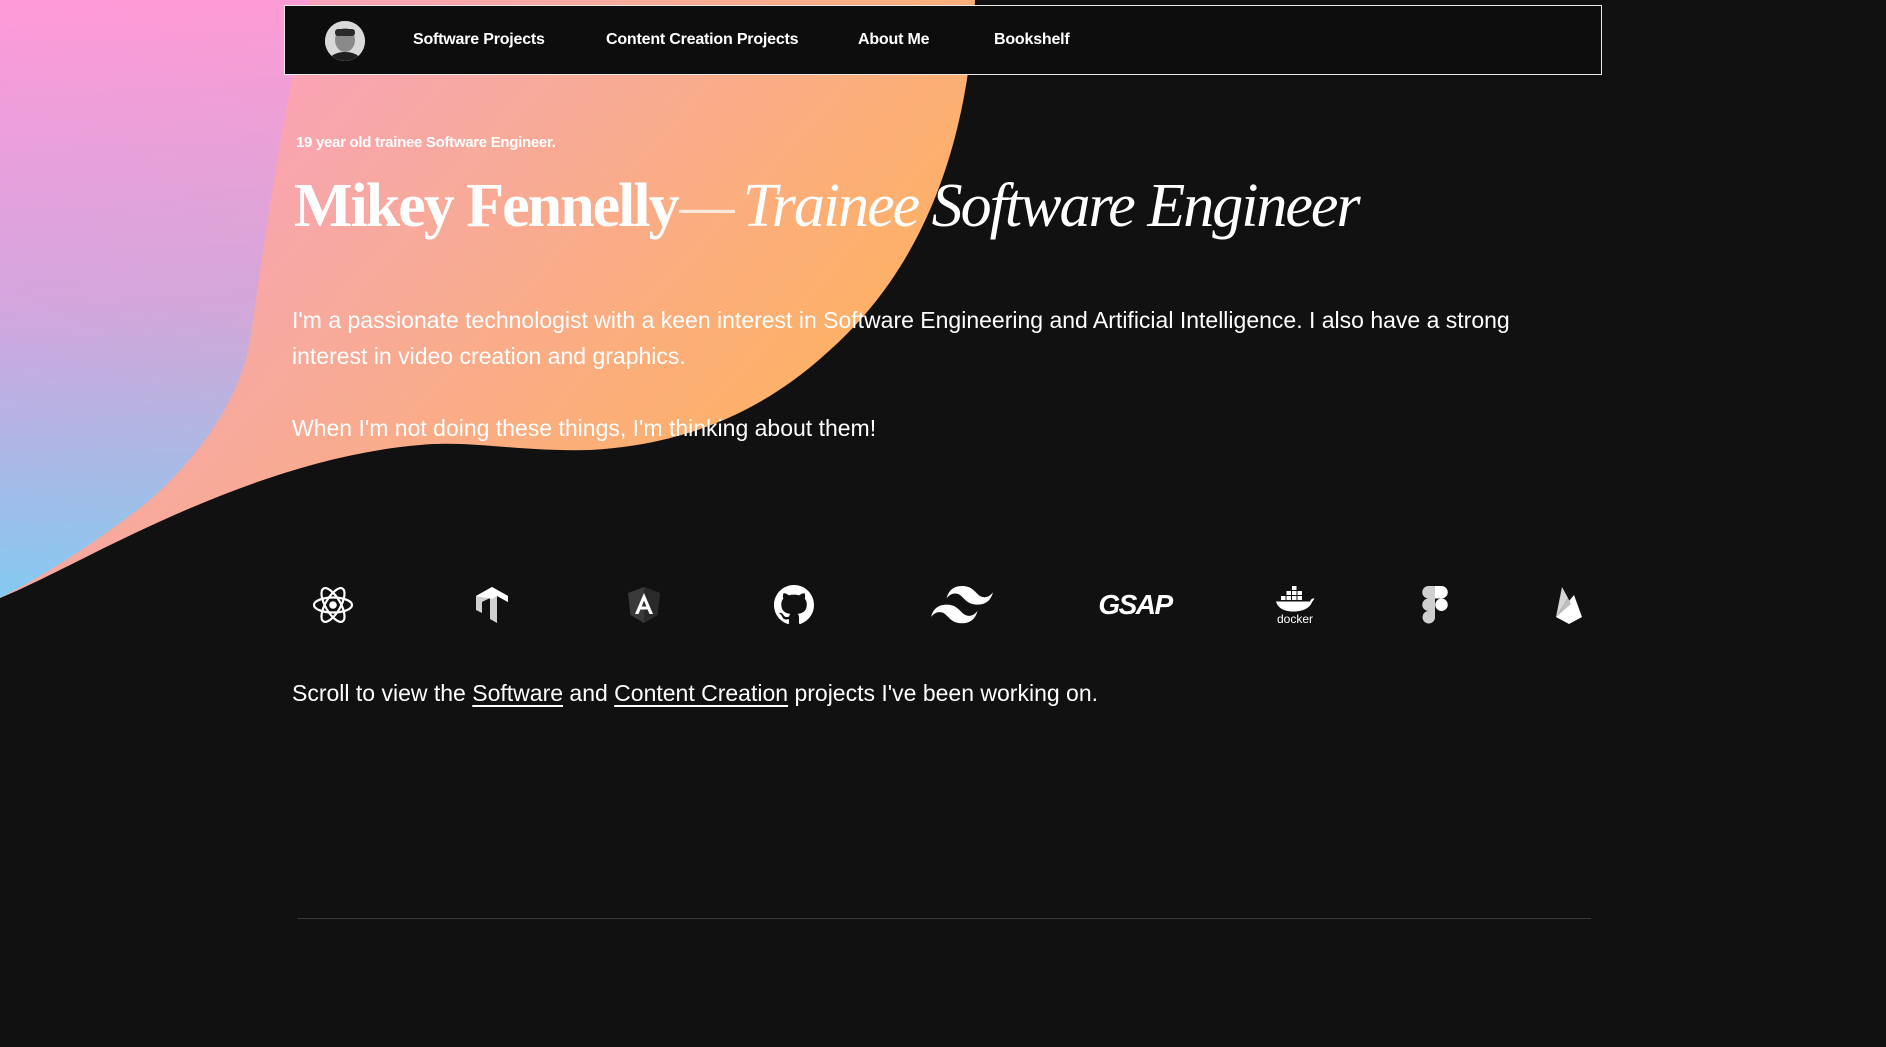 This screenshot has width=1886, height=1047. Describe the element at coordinates (1435, 605) in the screenshot. I see `figma-icon` at that location.